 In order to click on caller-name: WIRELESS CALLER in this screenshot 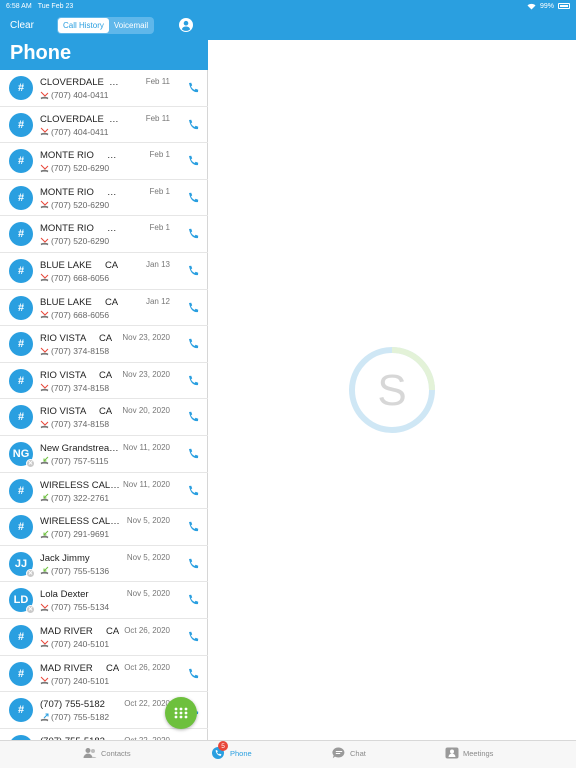, I will do `click(80, 522)`.